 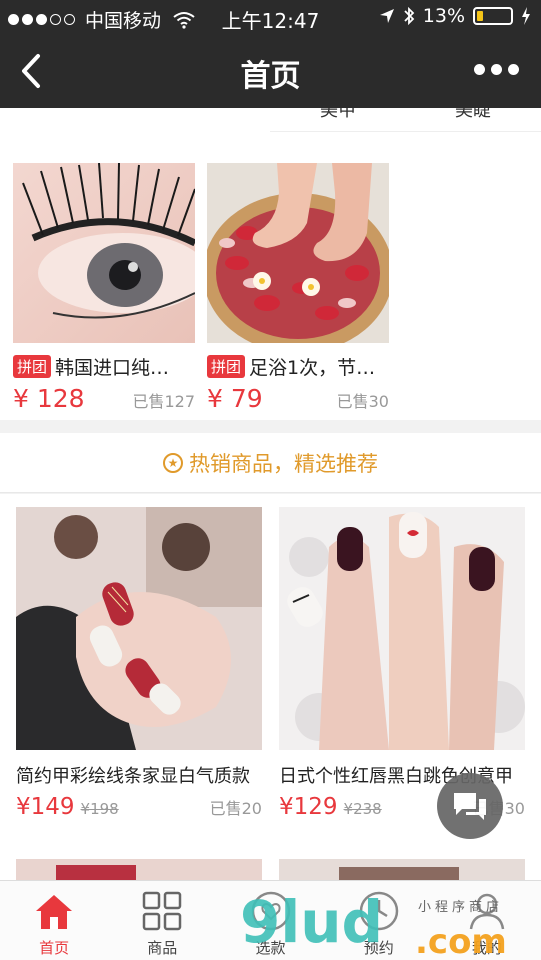 What do you see at coordinates (308, 807) in the screenshot?
I see `product-price: ¥129` at bounding box center [308, 807].